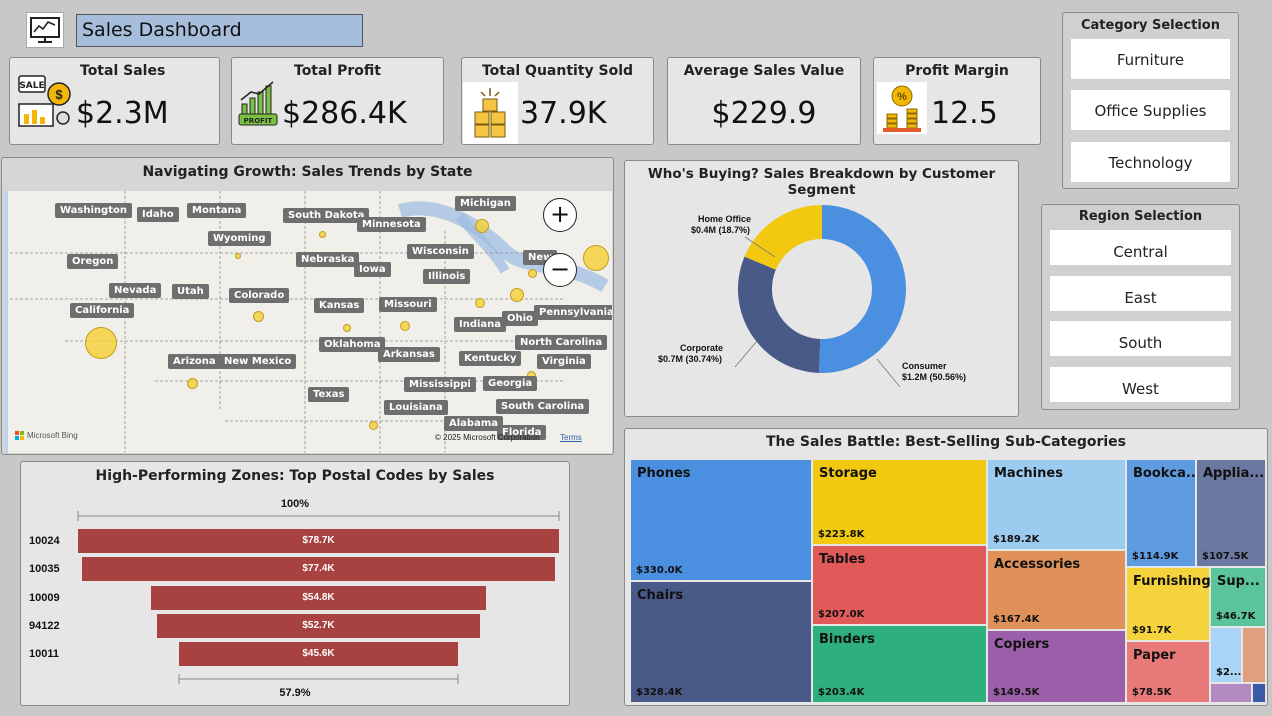 The height and width of the screenshot is (716, 1272). I want to click on kpi-value: $229.9, so click(764, 113).